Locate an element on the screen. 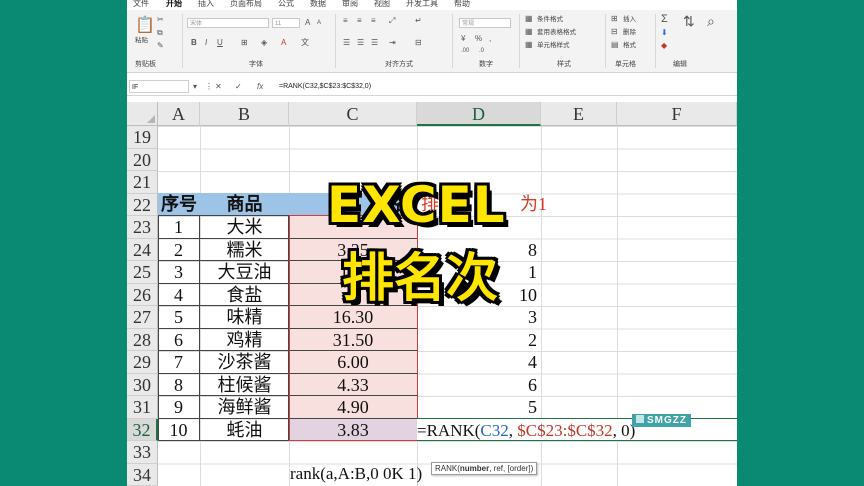 The height and width of the screenshot is (486, 864). tab-developer: 开发工具 is located at coordinates (422, 4).